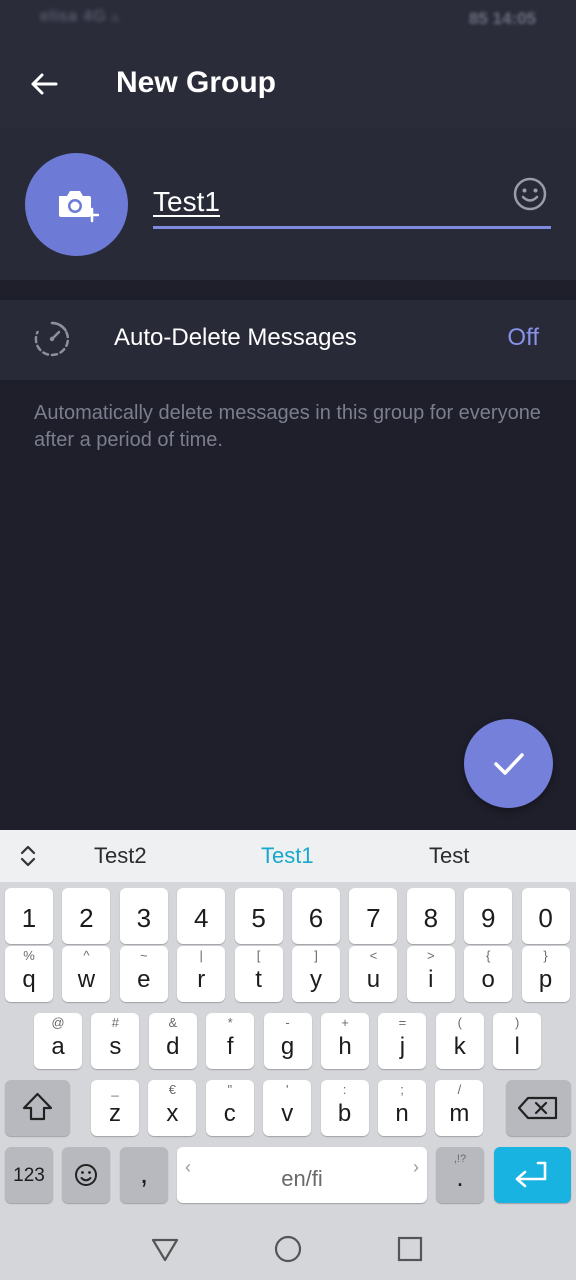 The image size is (576, 1280). What do you see at coordinates (373, 974) in the screenshot?
I see `key-u: < u` at bounding box center [373, 974].